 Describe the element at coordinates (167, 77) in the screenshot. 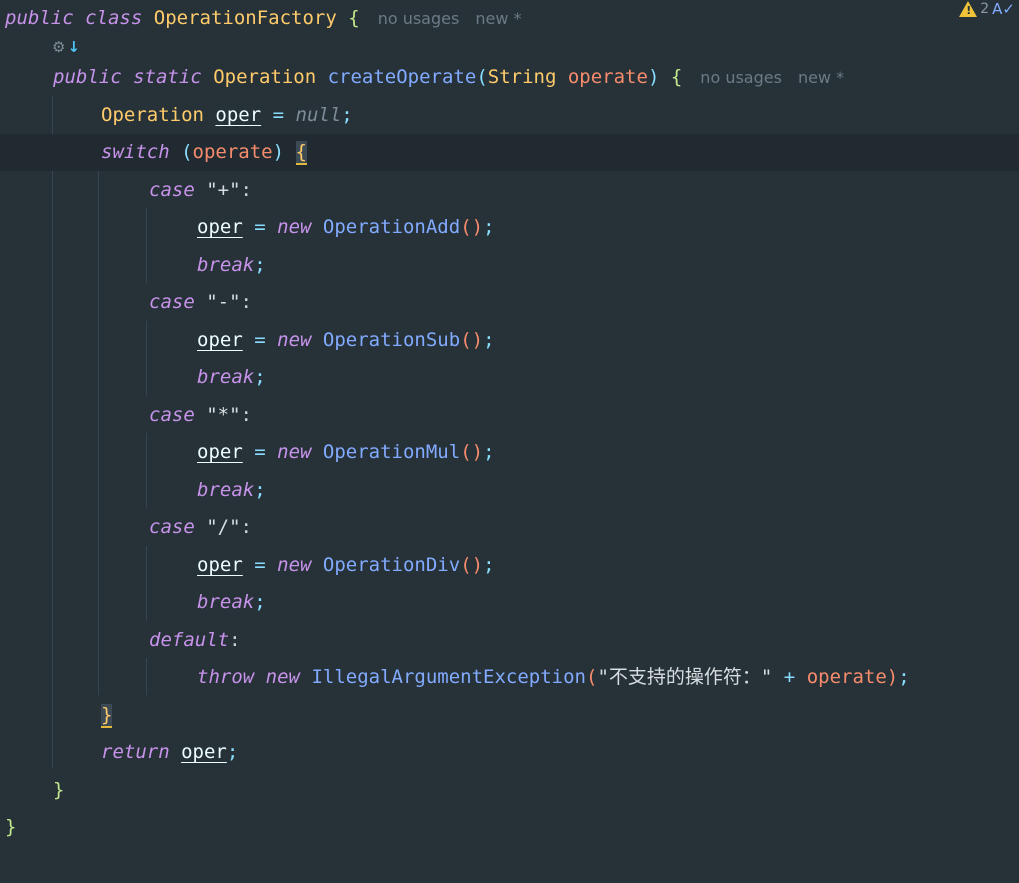

I see `keyword-static: static` at that location.